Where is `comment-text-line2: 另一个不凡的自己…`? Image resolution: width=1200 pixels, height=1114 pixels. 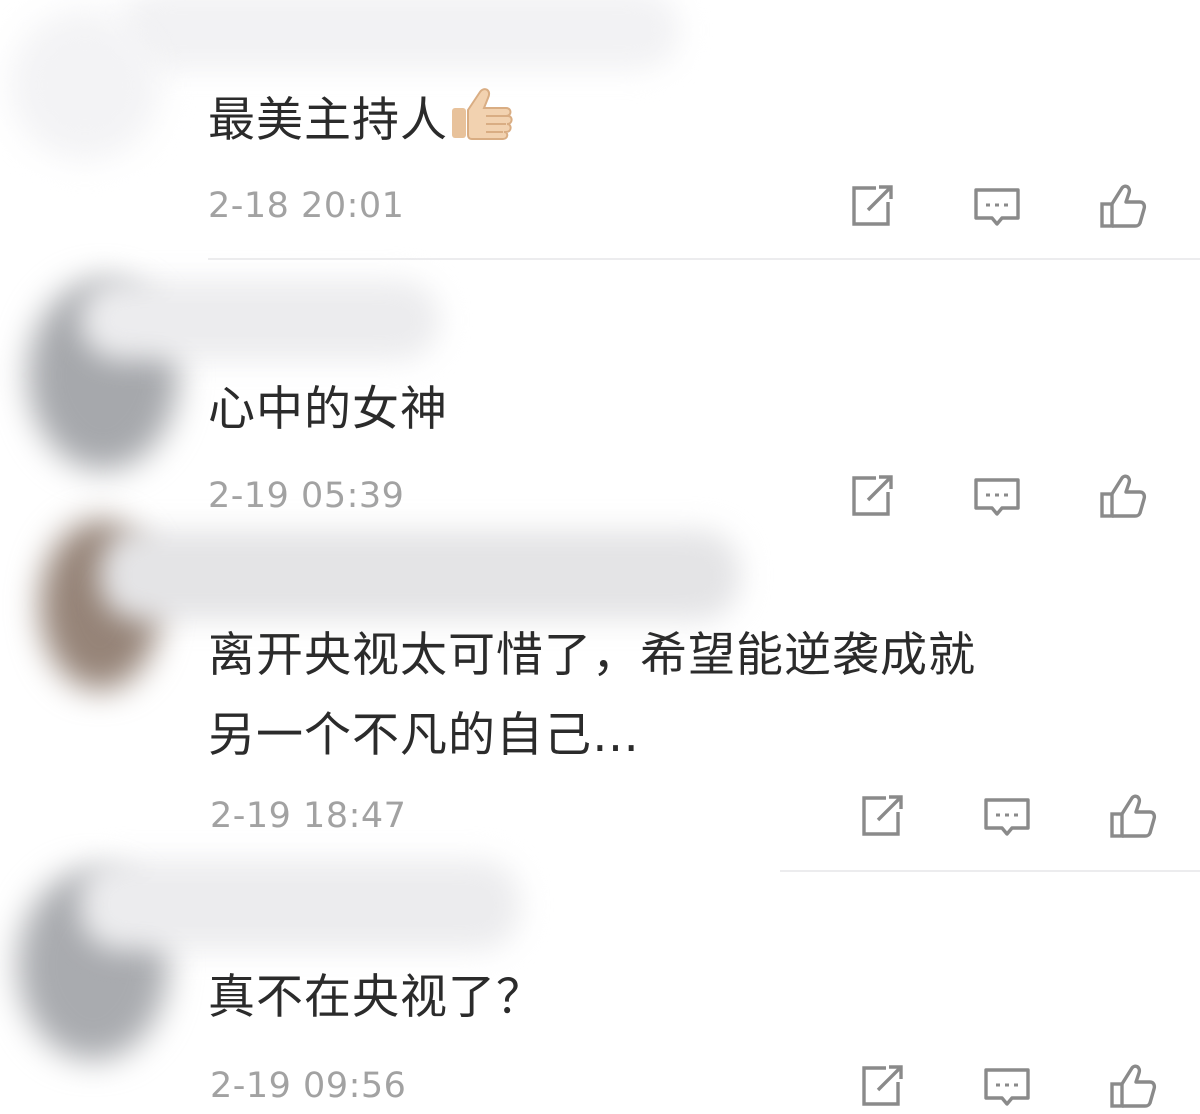
comment-text-line2: 另一个不凡的自己… is located at coordinates (424, 735).